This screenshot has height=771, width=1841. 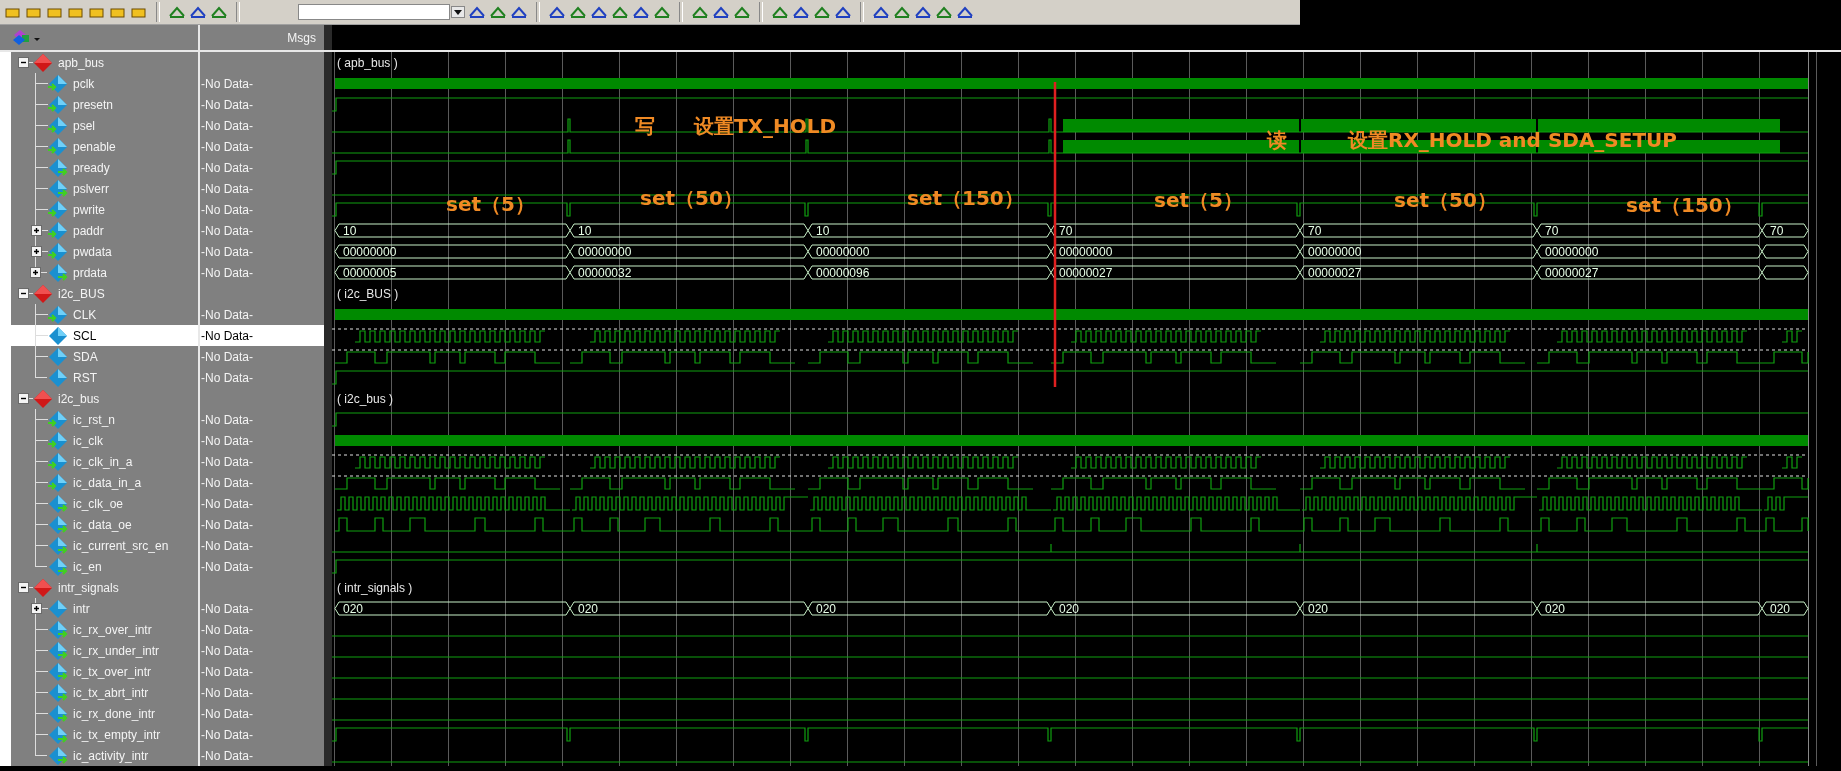 I want to click on signal-row: ic_activity_intr, so click(x=104, y=755).